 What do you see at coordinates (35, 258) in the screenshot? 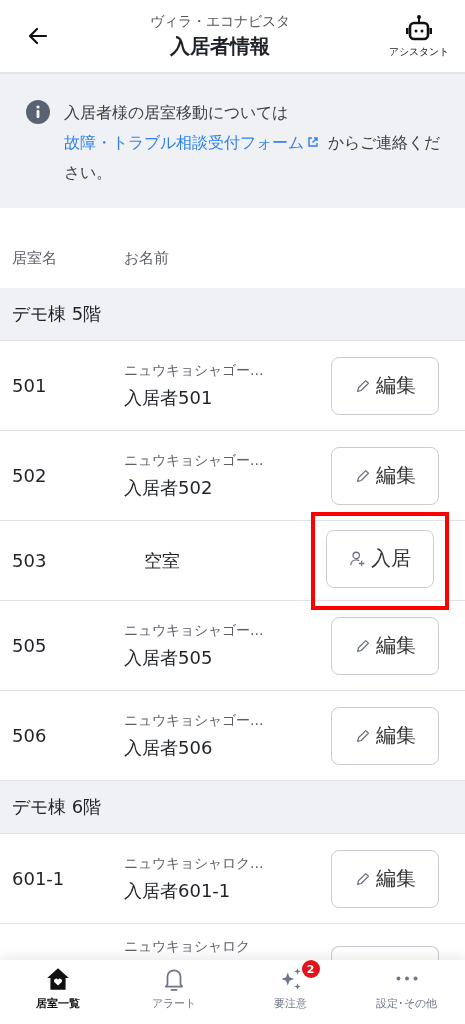
I see `column-header: 居室名` at bounding box center [35, 258].